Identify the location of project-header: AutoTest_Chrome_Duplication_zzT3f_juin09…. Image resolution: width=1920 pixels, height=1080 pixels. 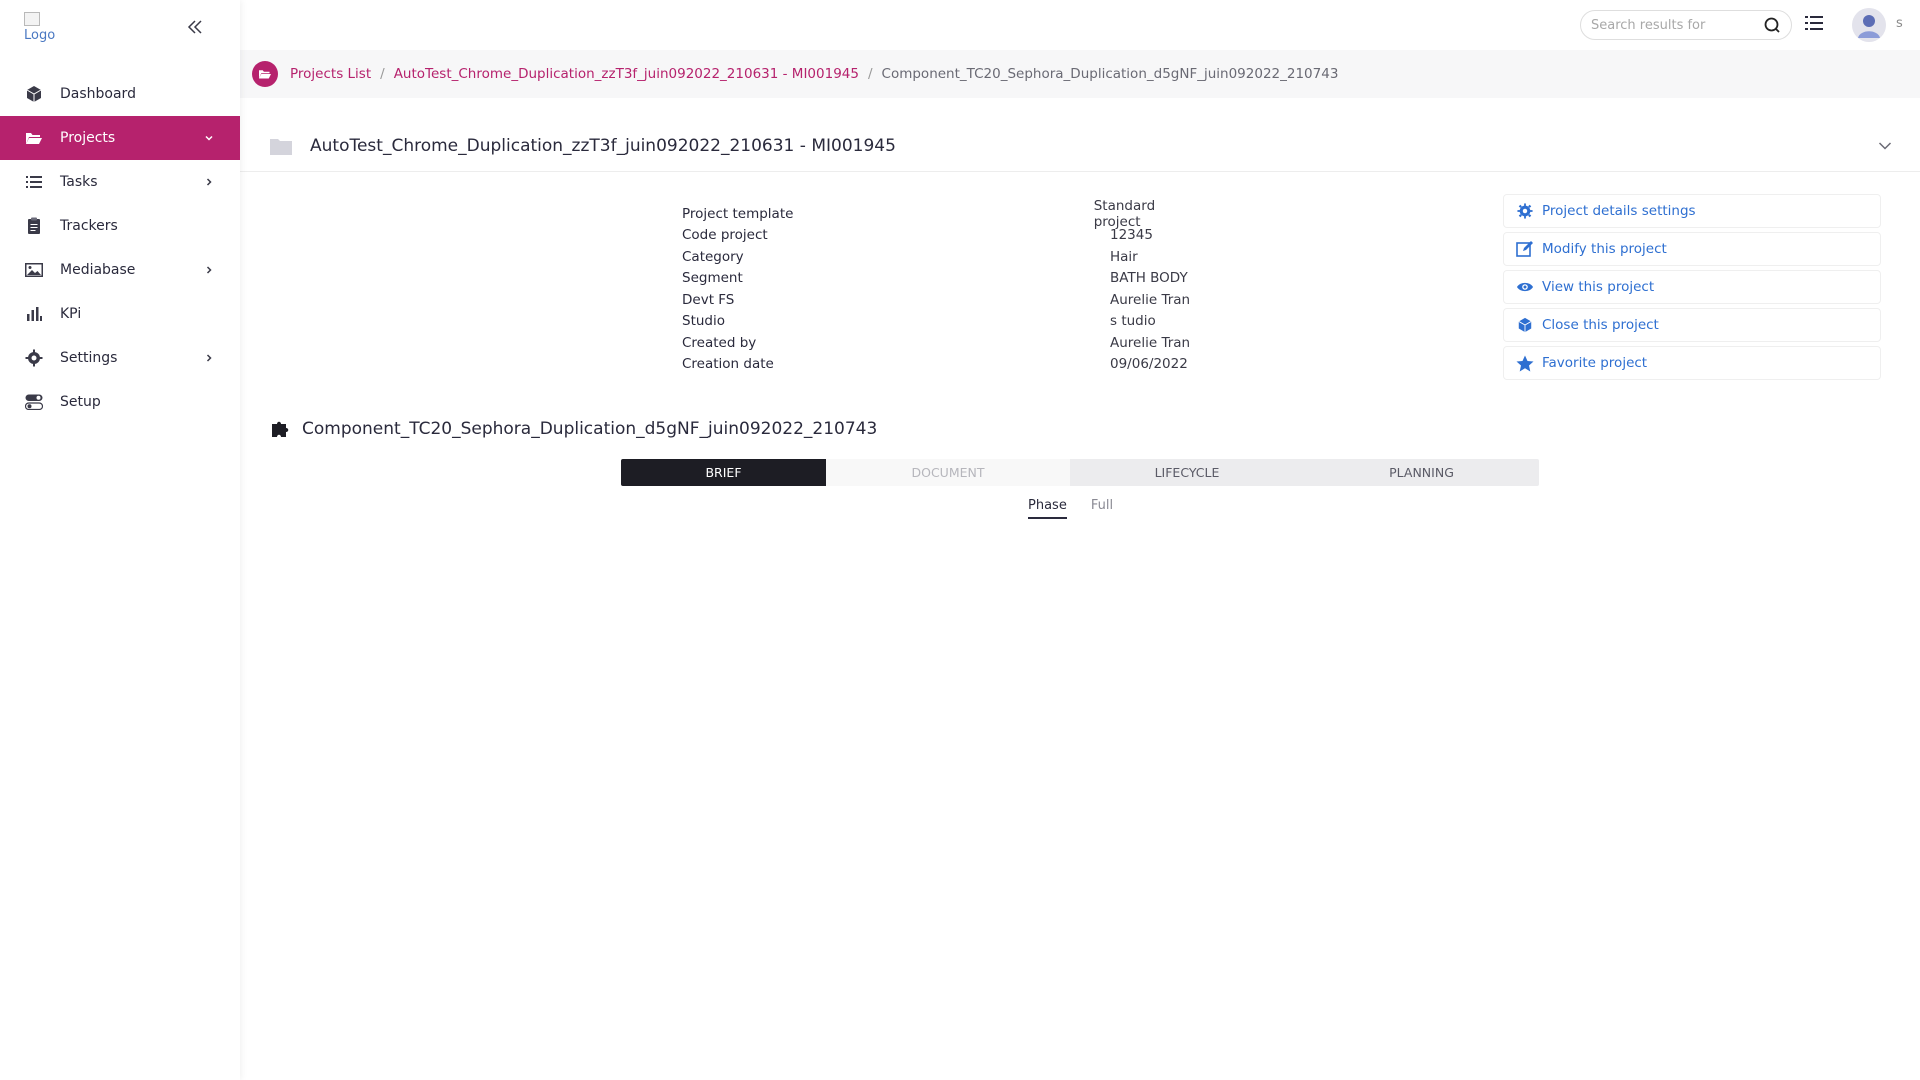
(1080, 146).